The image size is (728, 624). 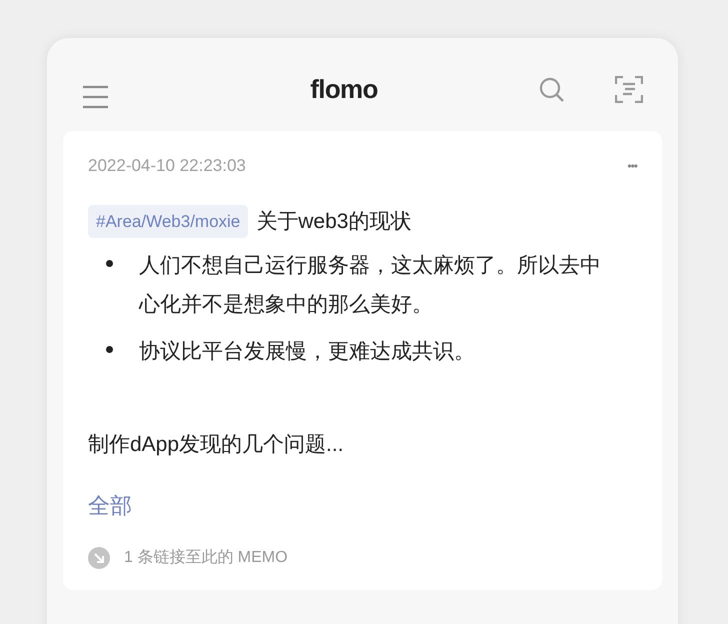 I want to click on backlink-icon, so click(x=99, y=558).